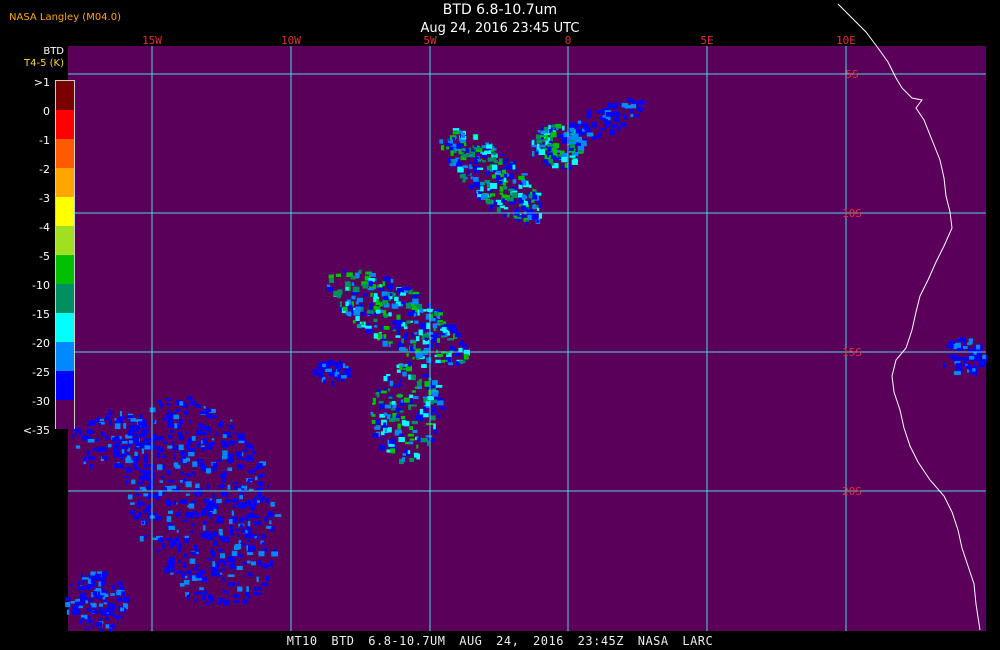  What do you see at coordinates (851, 74) in the screenshot?
I see `grid-label: 5S` at bounding box center [851, 74].